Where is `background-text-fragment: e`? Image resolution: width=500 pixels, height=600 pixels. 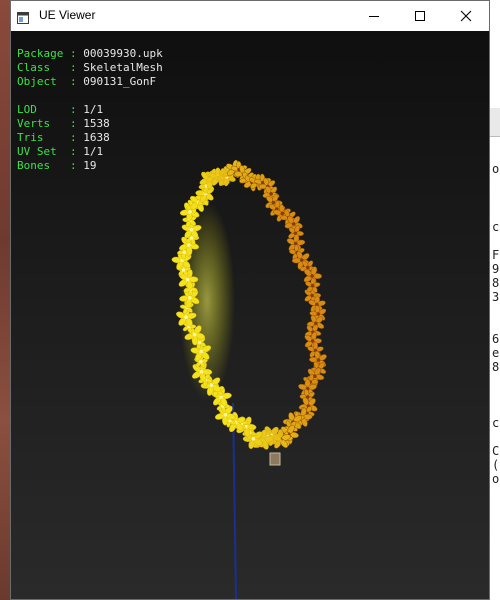
background-text-fragment: e is located at coordinates (496, 353).